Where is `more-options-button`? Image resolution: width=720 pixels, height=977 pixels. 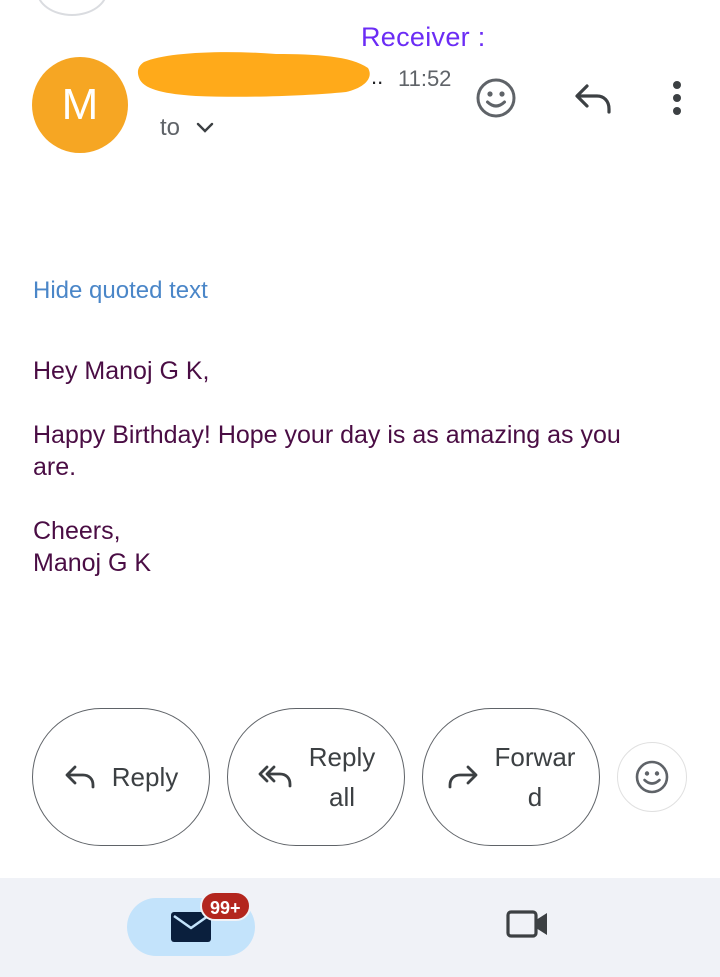 more-options-button is located at coordinates (677, 98).